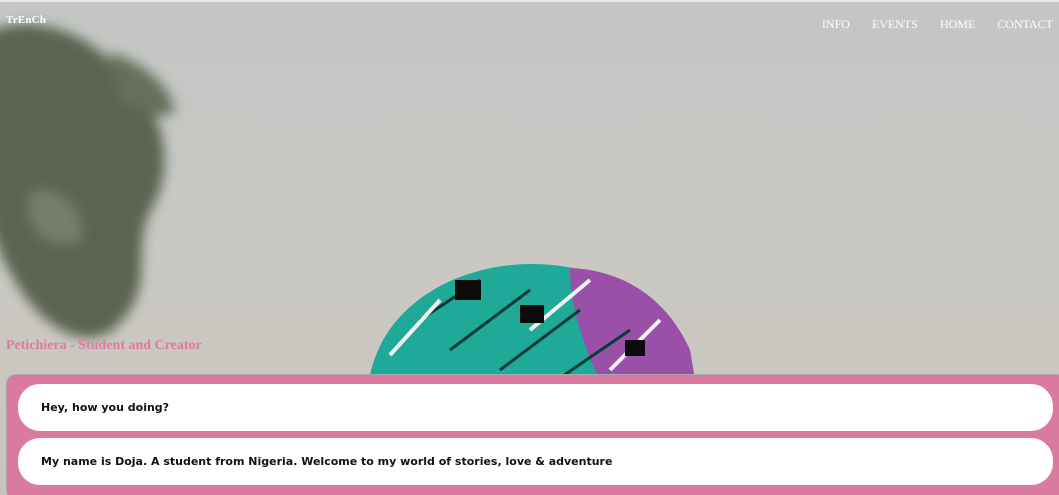  Describe the element at coordinates (104, 345) in the screenshot. I see `hero-subtitle: Petichiera - Student and Creator` at that location.